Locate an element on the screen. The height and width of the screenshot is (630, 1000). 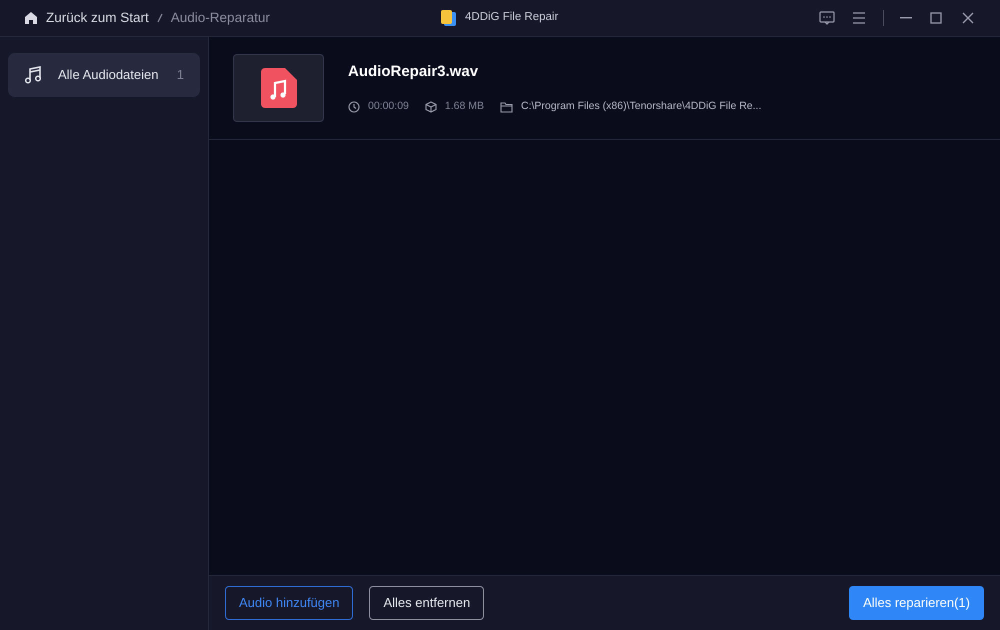
menu-icon is located at coordinates (859, 18).